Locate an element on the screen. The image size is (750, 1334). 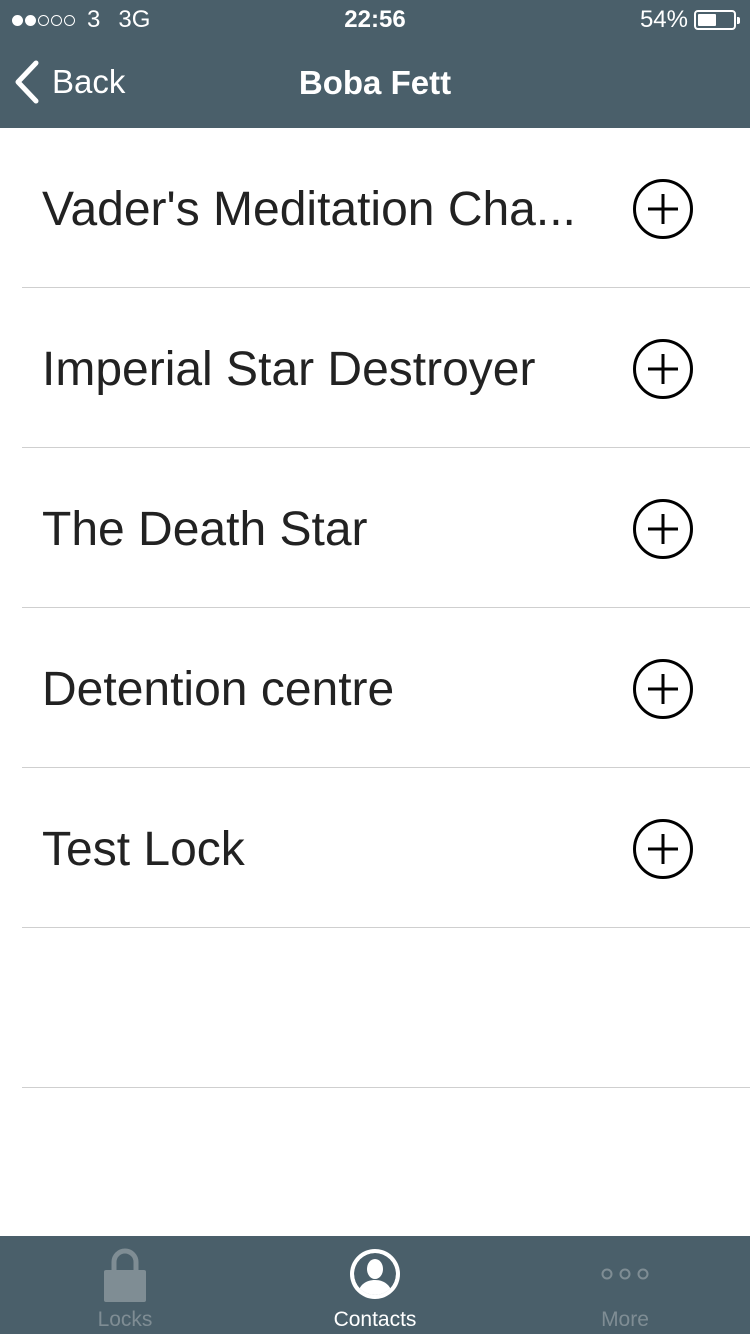
list-item-empty is located at coordinates (375, 1008).